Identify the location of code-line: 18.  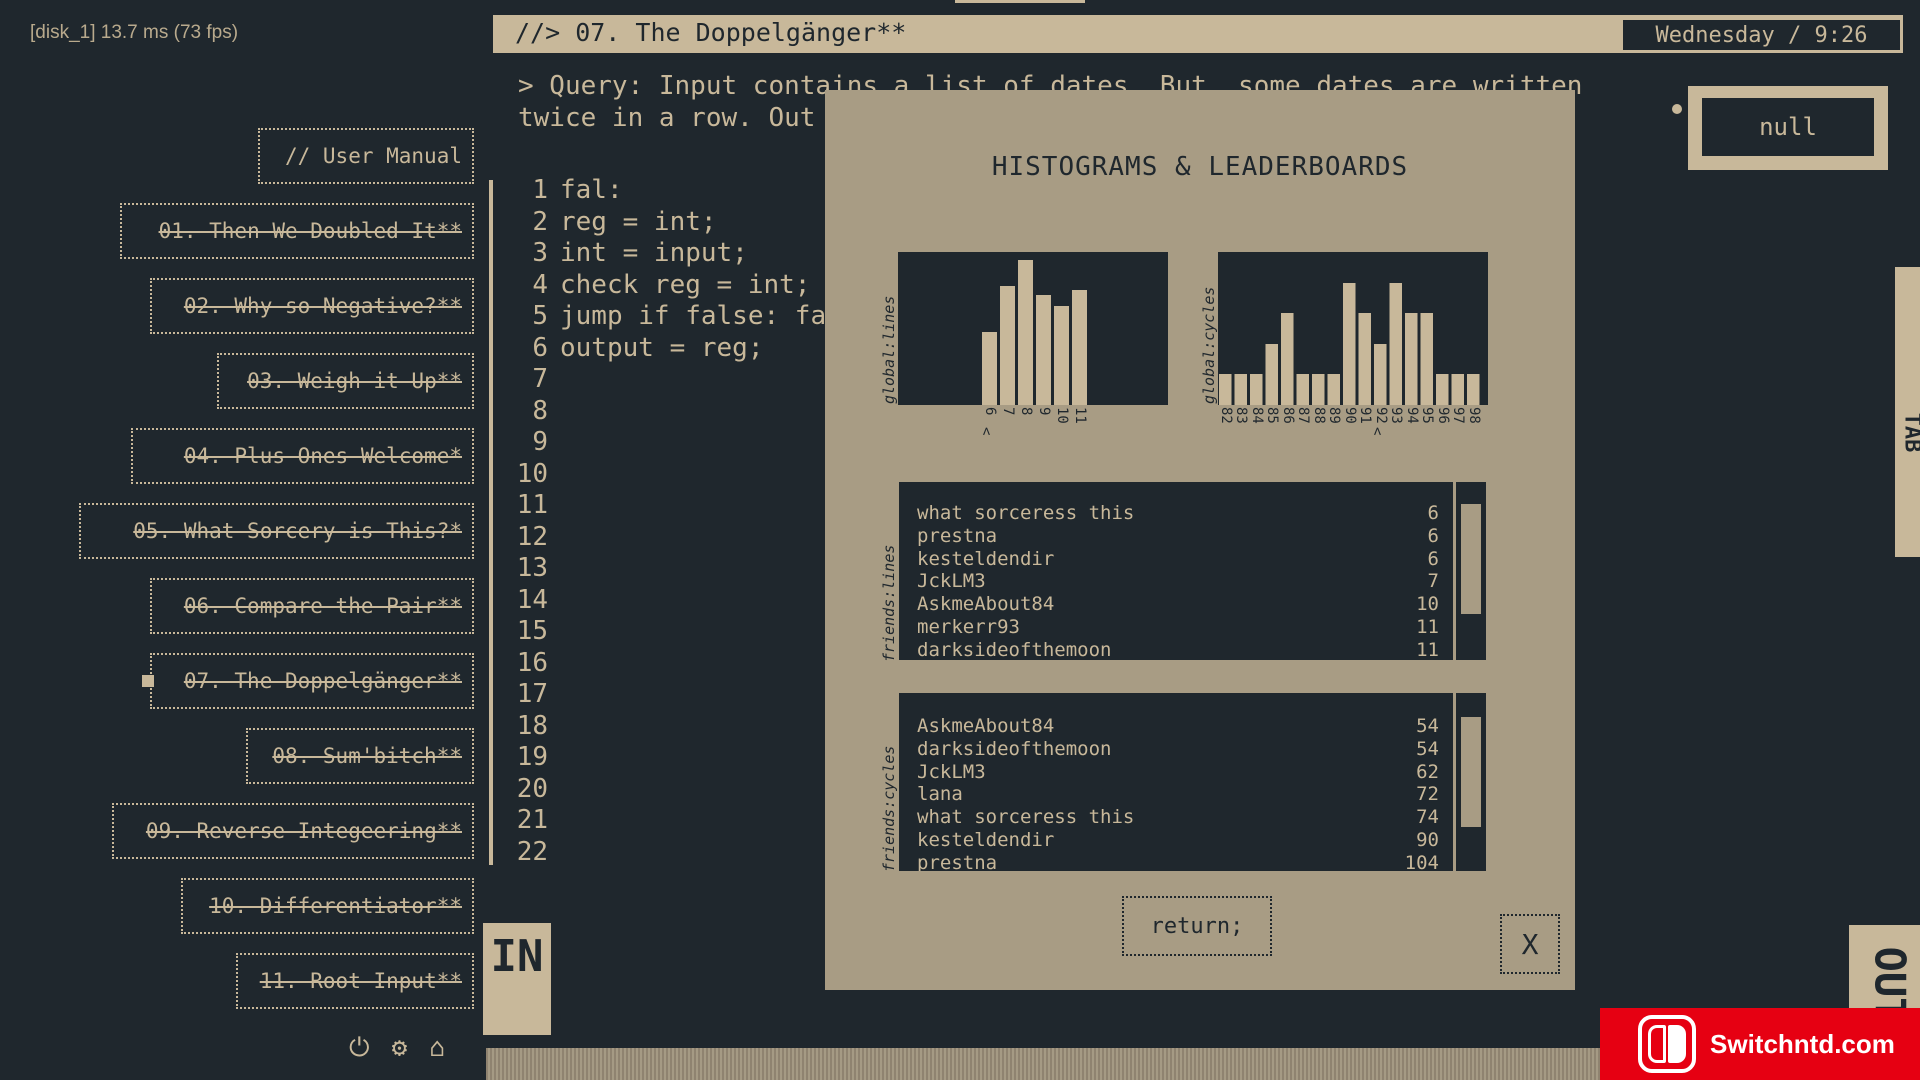
(670, 727).